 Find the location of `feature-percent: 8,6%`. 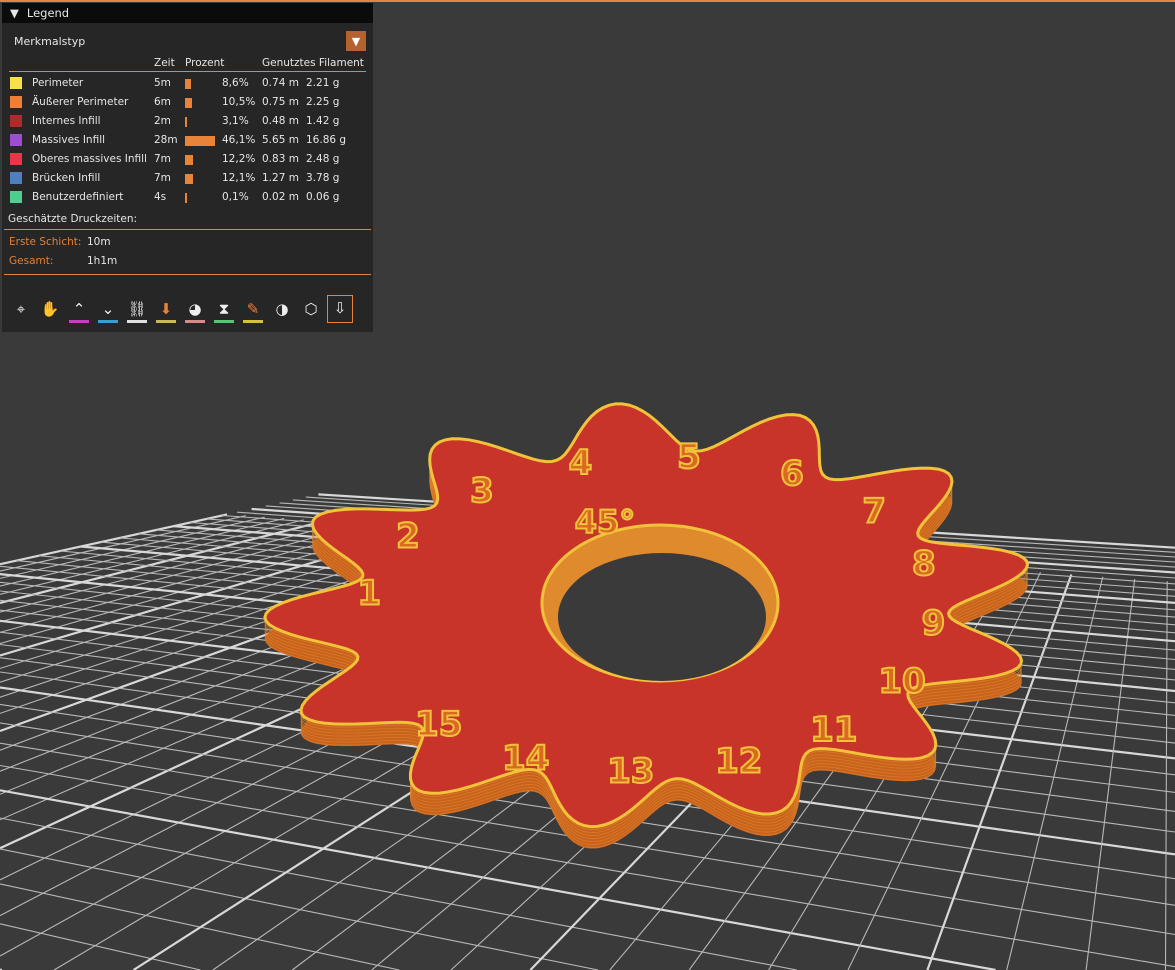

feature-percent: 8,6% is located at coordinates (235, 83).